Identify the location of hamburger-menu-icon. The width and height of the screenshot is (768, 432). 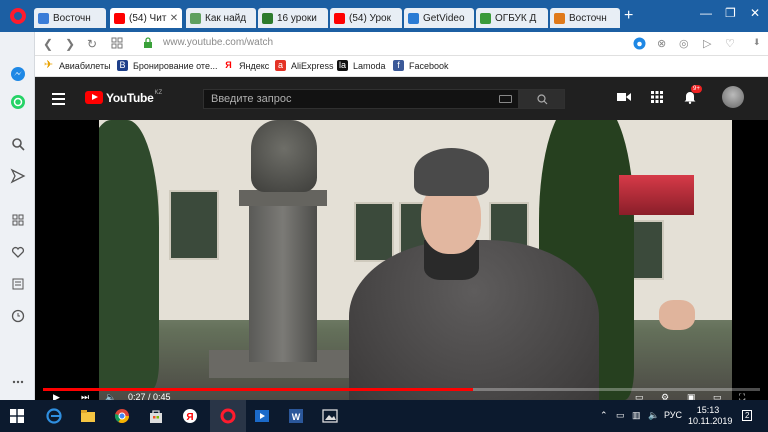
(58, 100).